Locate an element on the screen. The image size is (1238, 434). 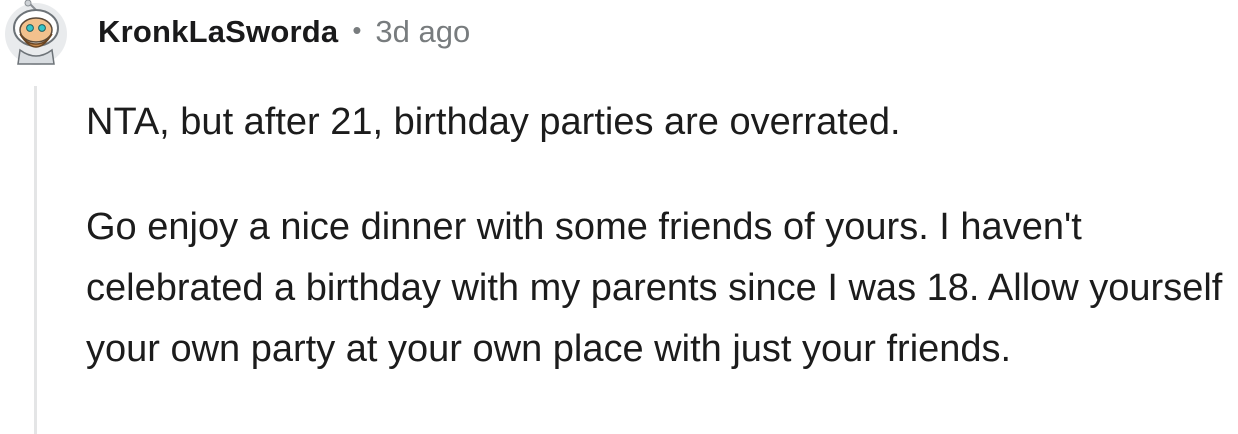
thread-collapse-line is located at coordinates (35, 260).